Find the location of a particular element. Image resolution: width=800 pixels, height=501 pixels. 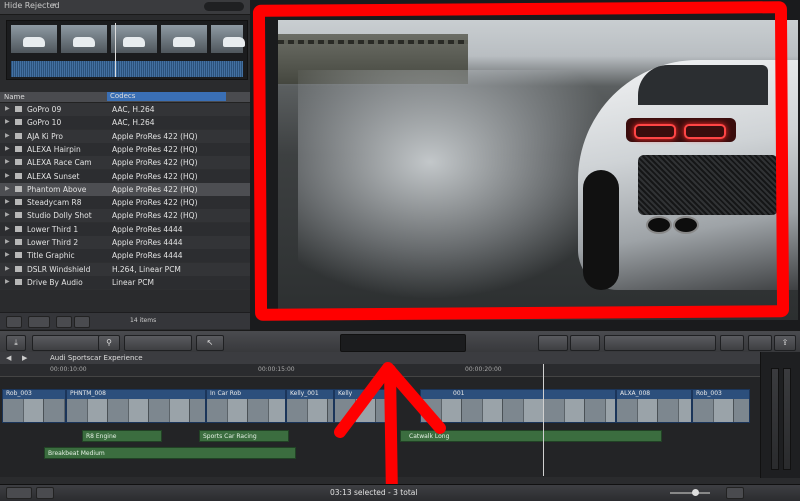

list-item: ▶ AJA Ki Pro Apple ProRes 422 (HQ) is located at coordinates (125, 136).